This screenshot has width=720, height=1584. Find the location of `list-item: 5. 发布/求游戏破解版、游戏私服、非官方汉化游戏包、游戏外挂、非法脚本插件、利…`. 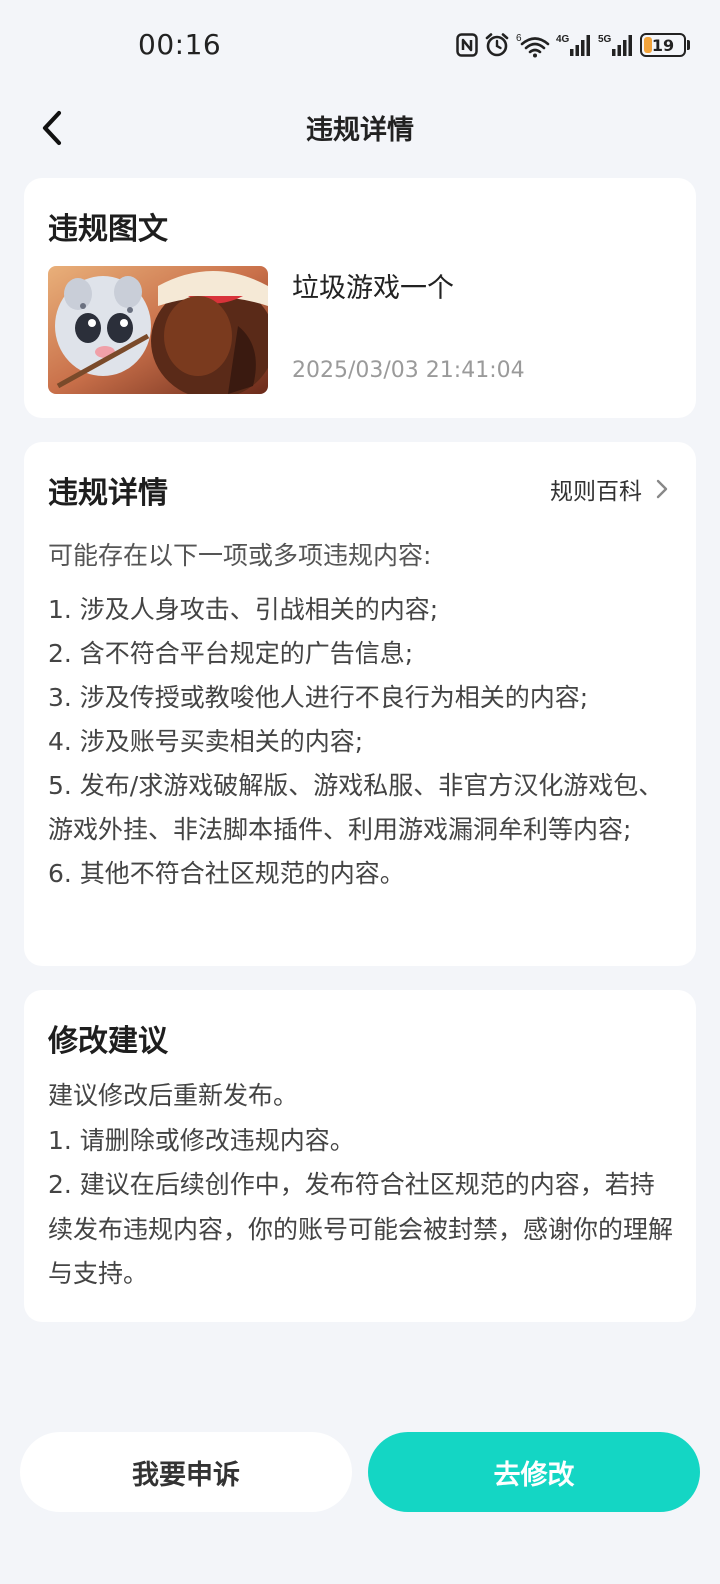

list-item: 5. 发布/求游戏破解版、游戏私服、非官方汉化游戏包、游戏外挂、非法脚本插件、利… is located at coordinates (356, 807).